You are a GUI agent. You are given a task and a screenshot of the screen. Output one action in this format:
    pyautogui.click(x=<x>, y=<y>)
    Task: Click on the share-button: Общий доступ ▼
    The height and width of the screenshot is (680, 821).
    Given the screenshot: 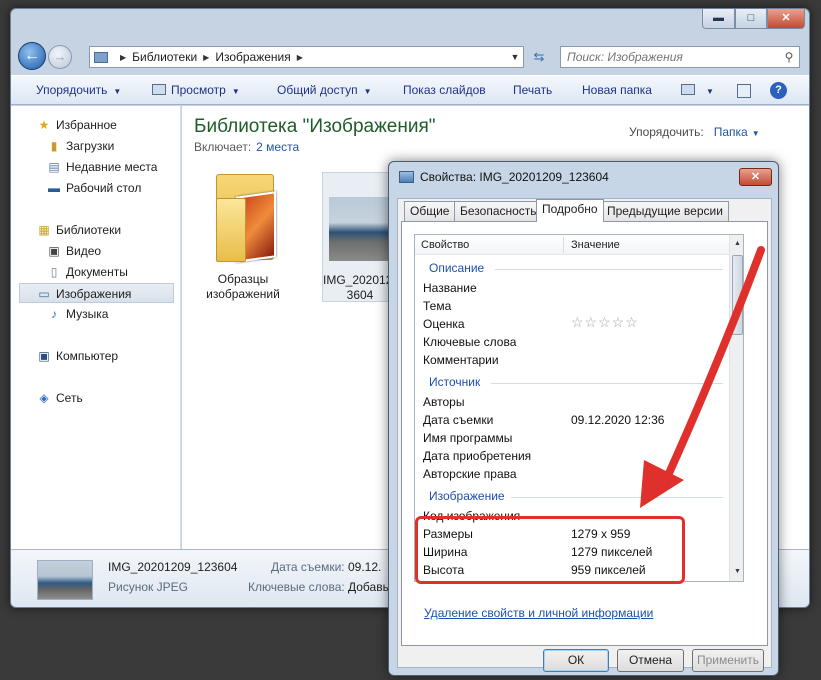 What is the action you would take?
    pyautogui.click(x=324, y=90)
    